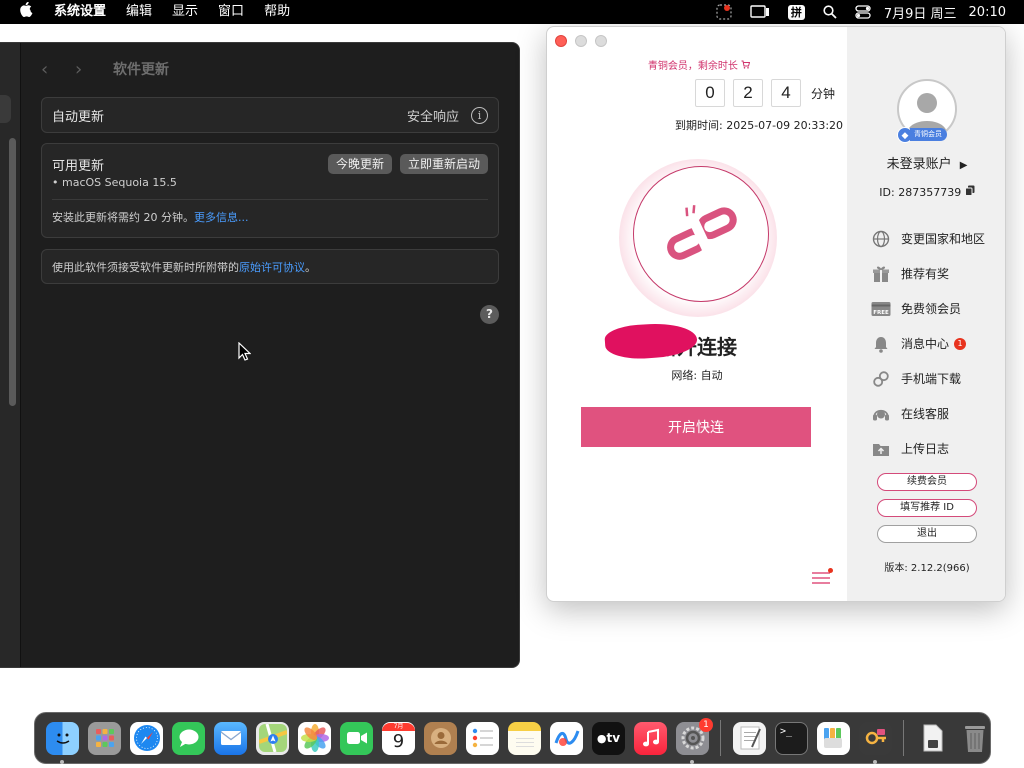 Image resolution: width=1024 pixels, height=768 pixels. What do you see at coordinates (188, 738) in the screenshot?
I see `messages-icon` at bounding box center [188, 738].